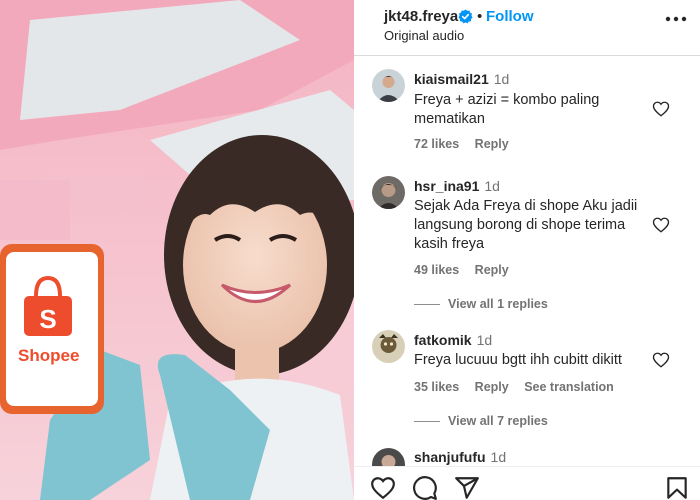 This screenshot has height=500, width=700. What do you see at coordinates (436, 144) in the screenshot?
I see `like-count: 72 likes` at bounding box center [436, 144].